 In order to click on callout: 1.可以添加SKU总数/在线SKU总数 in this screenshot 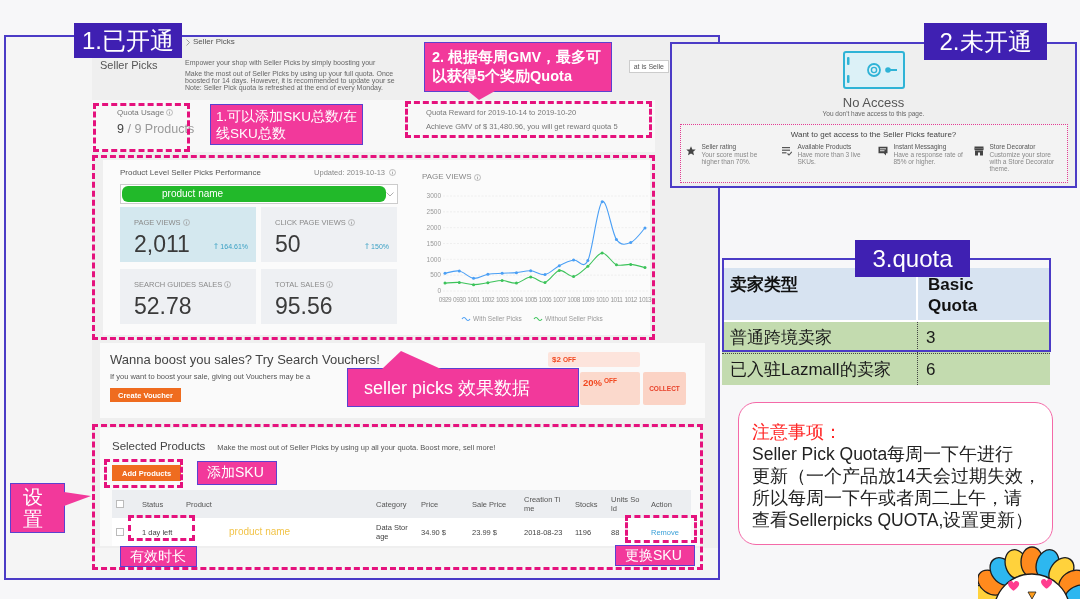, I will do `click(286, 124)`.